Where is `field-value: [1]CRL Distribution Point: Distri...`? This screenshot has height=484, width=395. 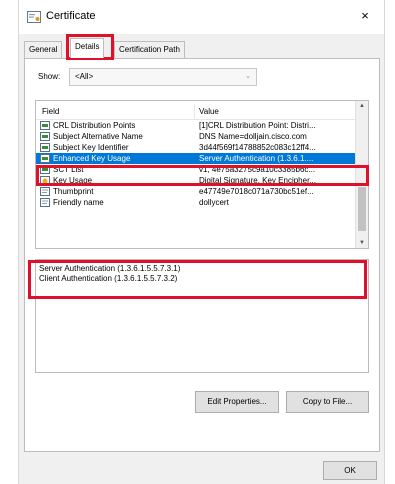 field-value: [1]CRL Distribution Point: Distri... is located at coordinates (257, 125).